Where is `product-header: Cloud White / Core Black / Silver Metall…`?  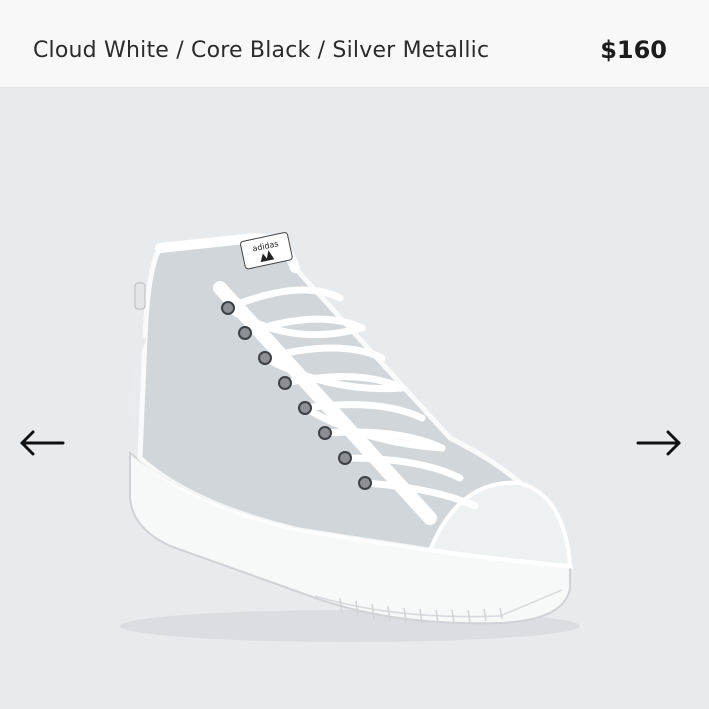
product-header: Cloud White / Core Black / Silver Metall… is located at coordinates (354, 44).